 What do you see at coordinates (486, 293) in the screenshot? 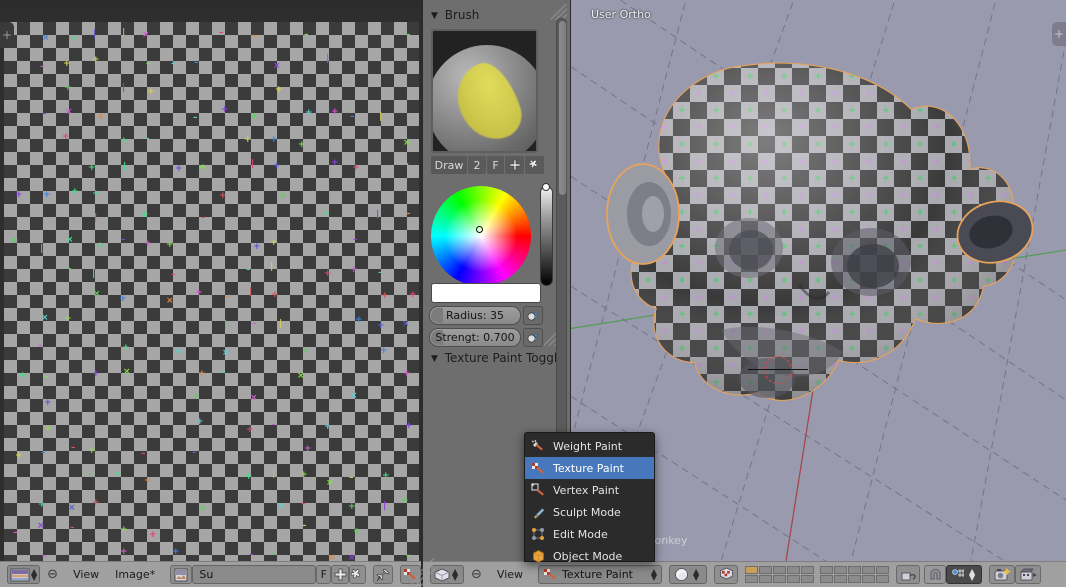
I see `brush-color-swatch` at bounding box center [486, 293].